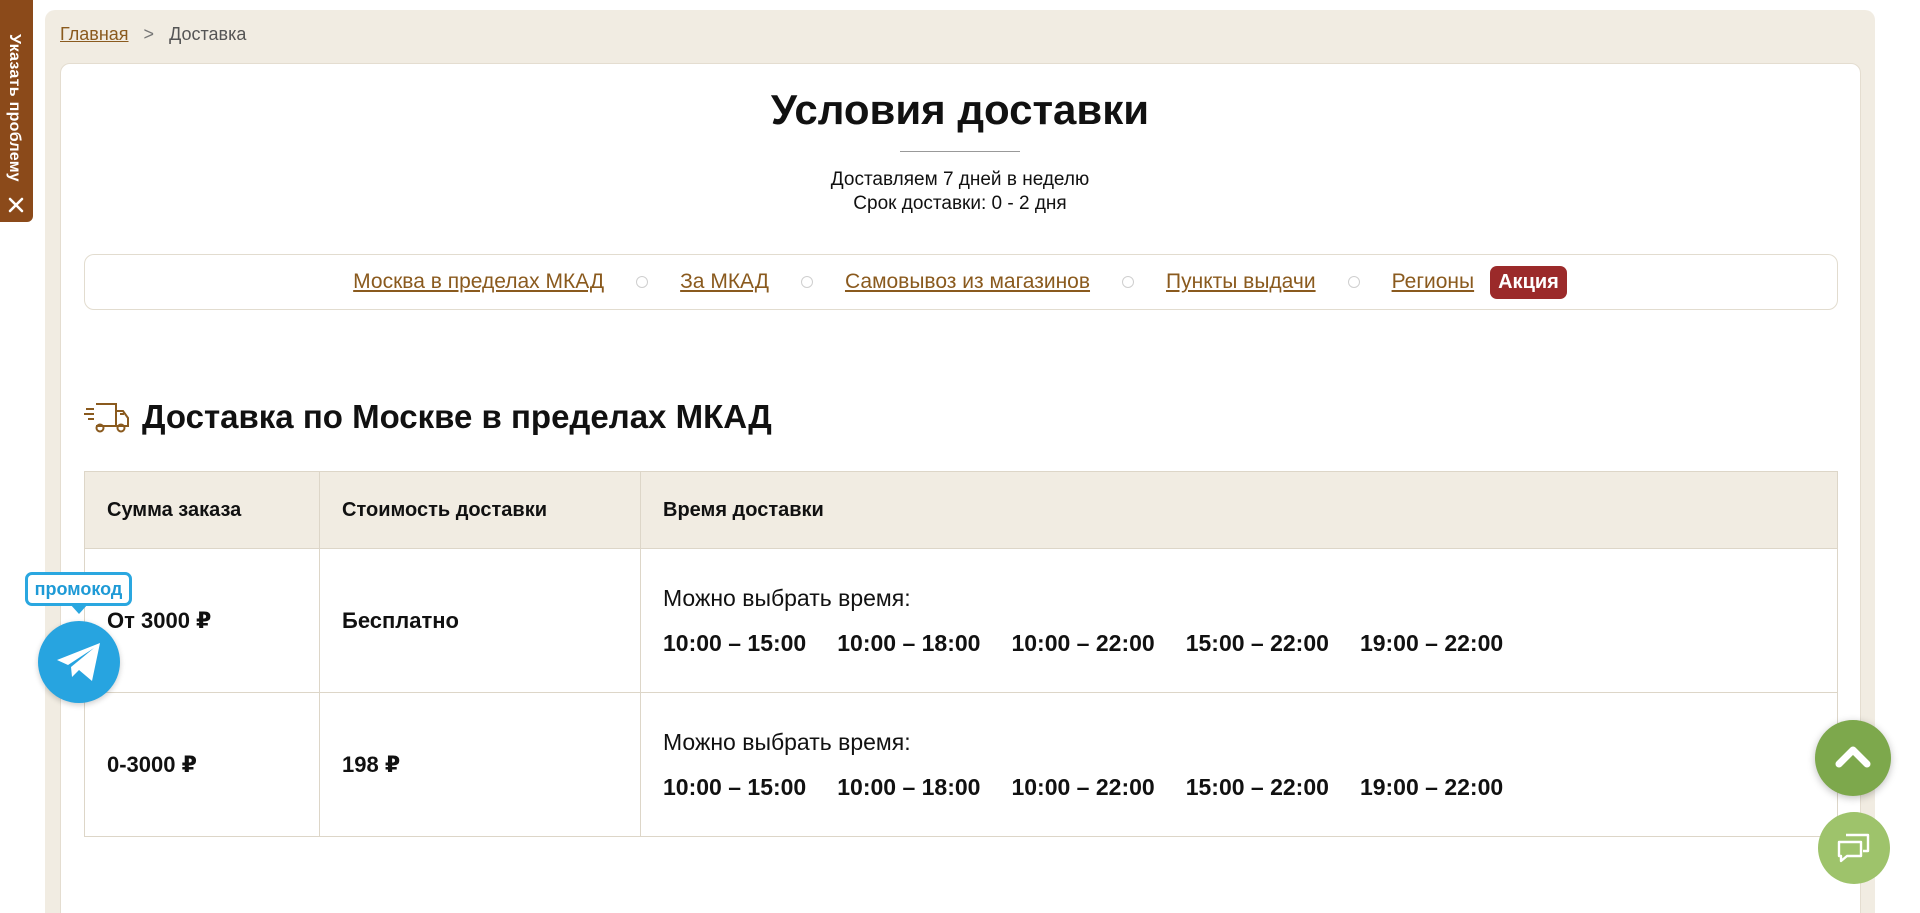 The height and width of the screenshot is (913, 1920). I want to click on report-problem-label: Указать проблему, so click(14, 108).